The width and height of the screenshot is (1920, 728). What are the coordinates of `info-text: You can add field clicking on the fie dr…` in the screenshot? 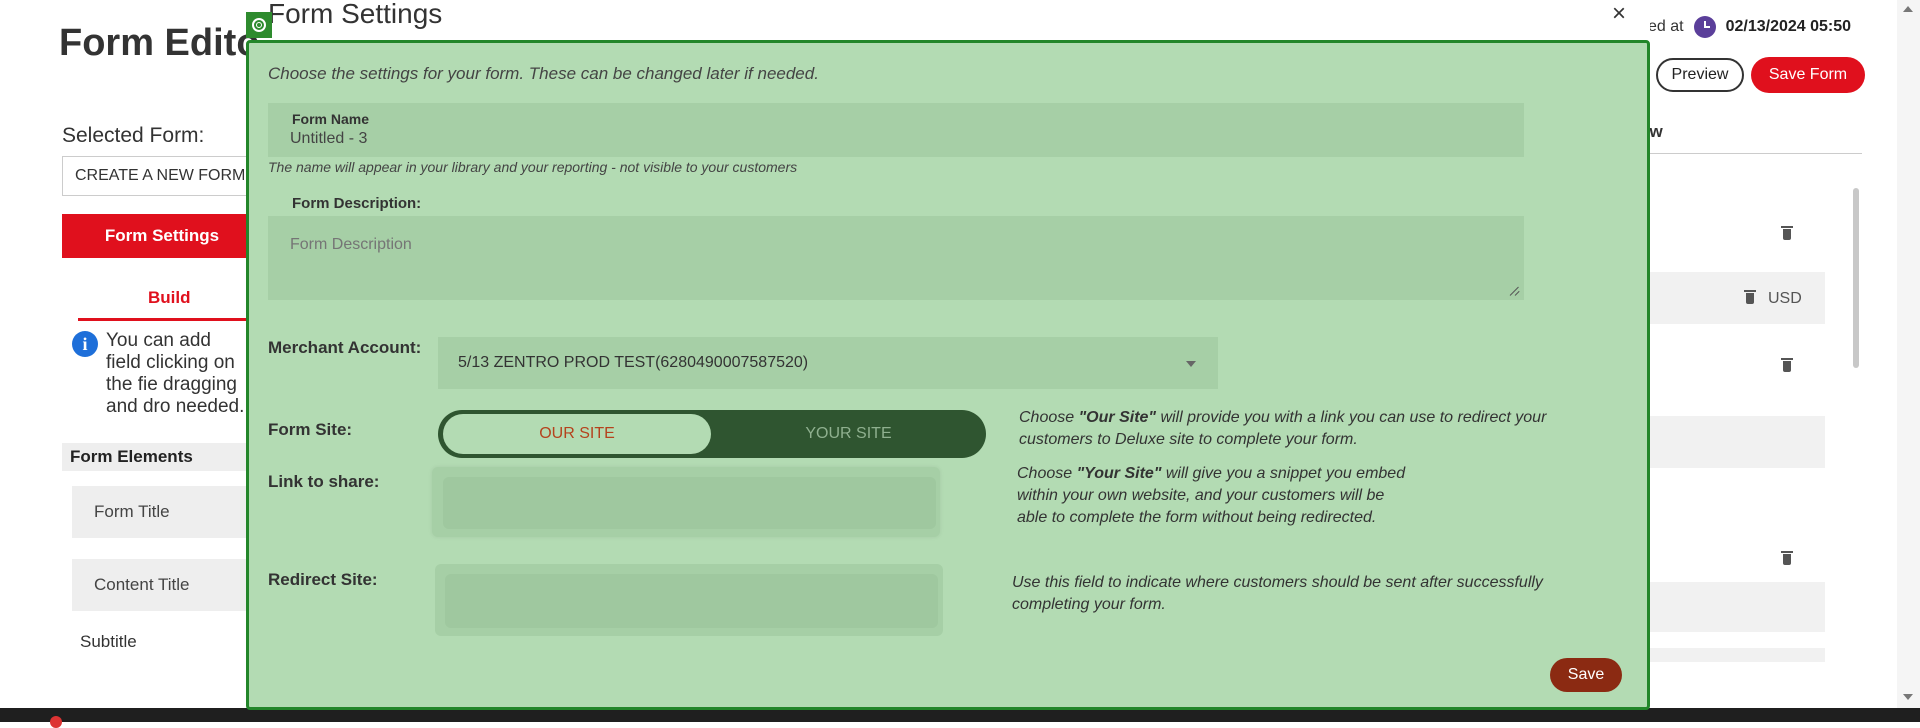 It's located at (175, 373).